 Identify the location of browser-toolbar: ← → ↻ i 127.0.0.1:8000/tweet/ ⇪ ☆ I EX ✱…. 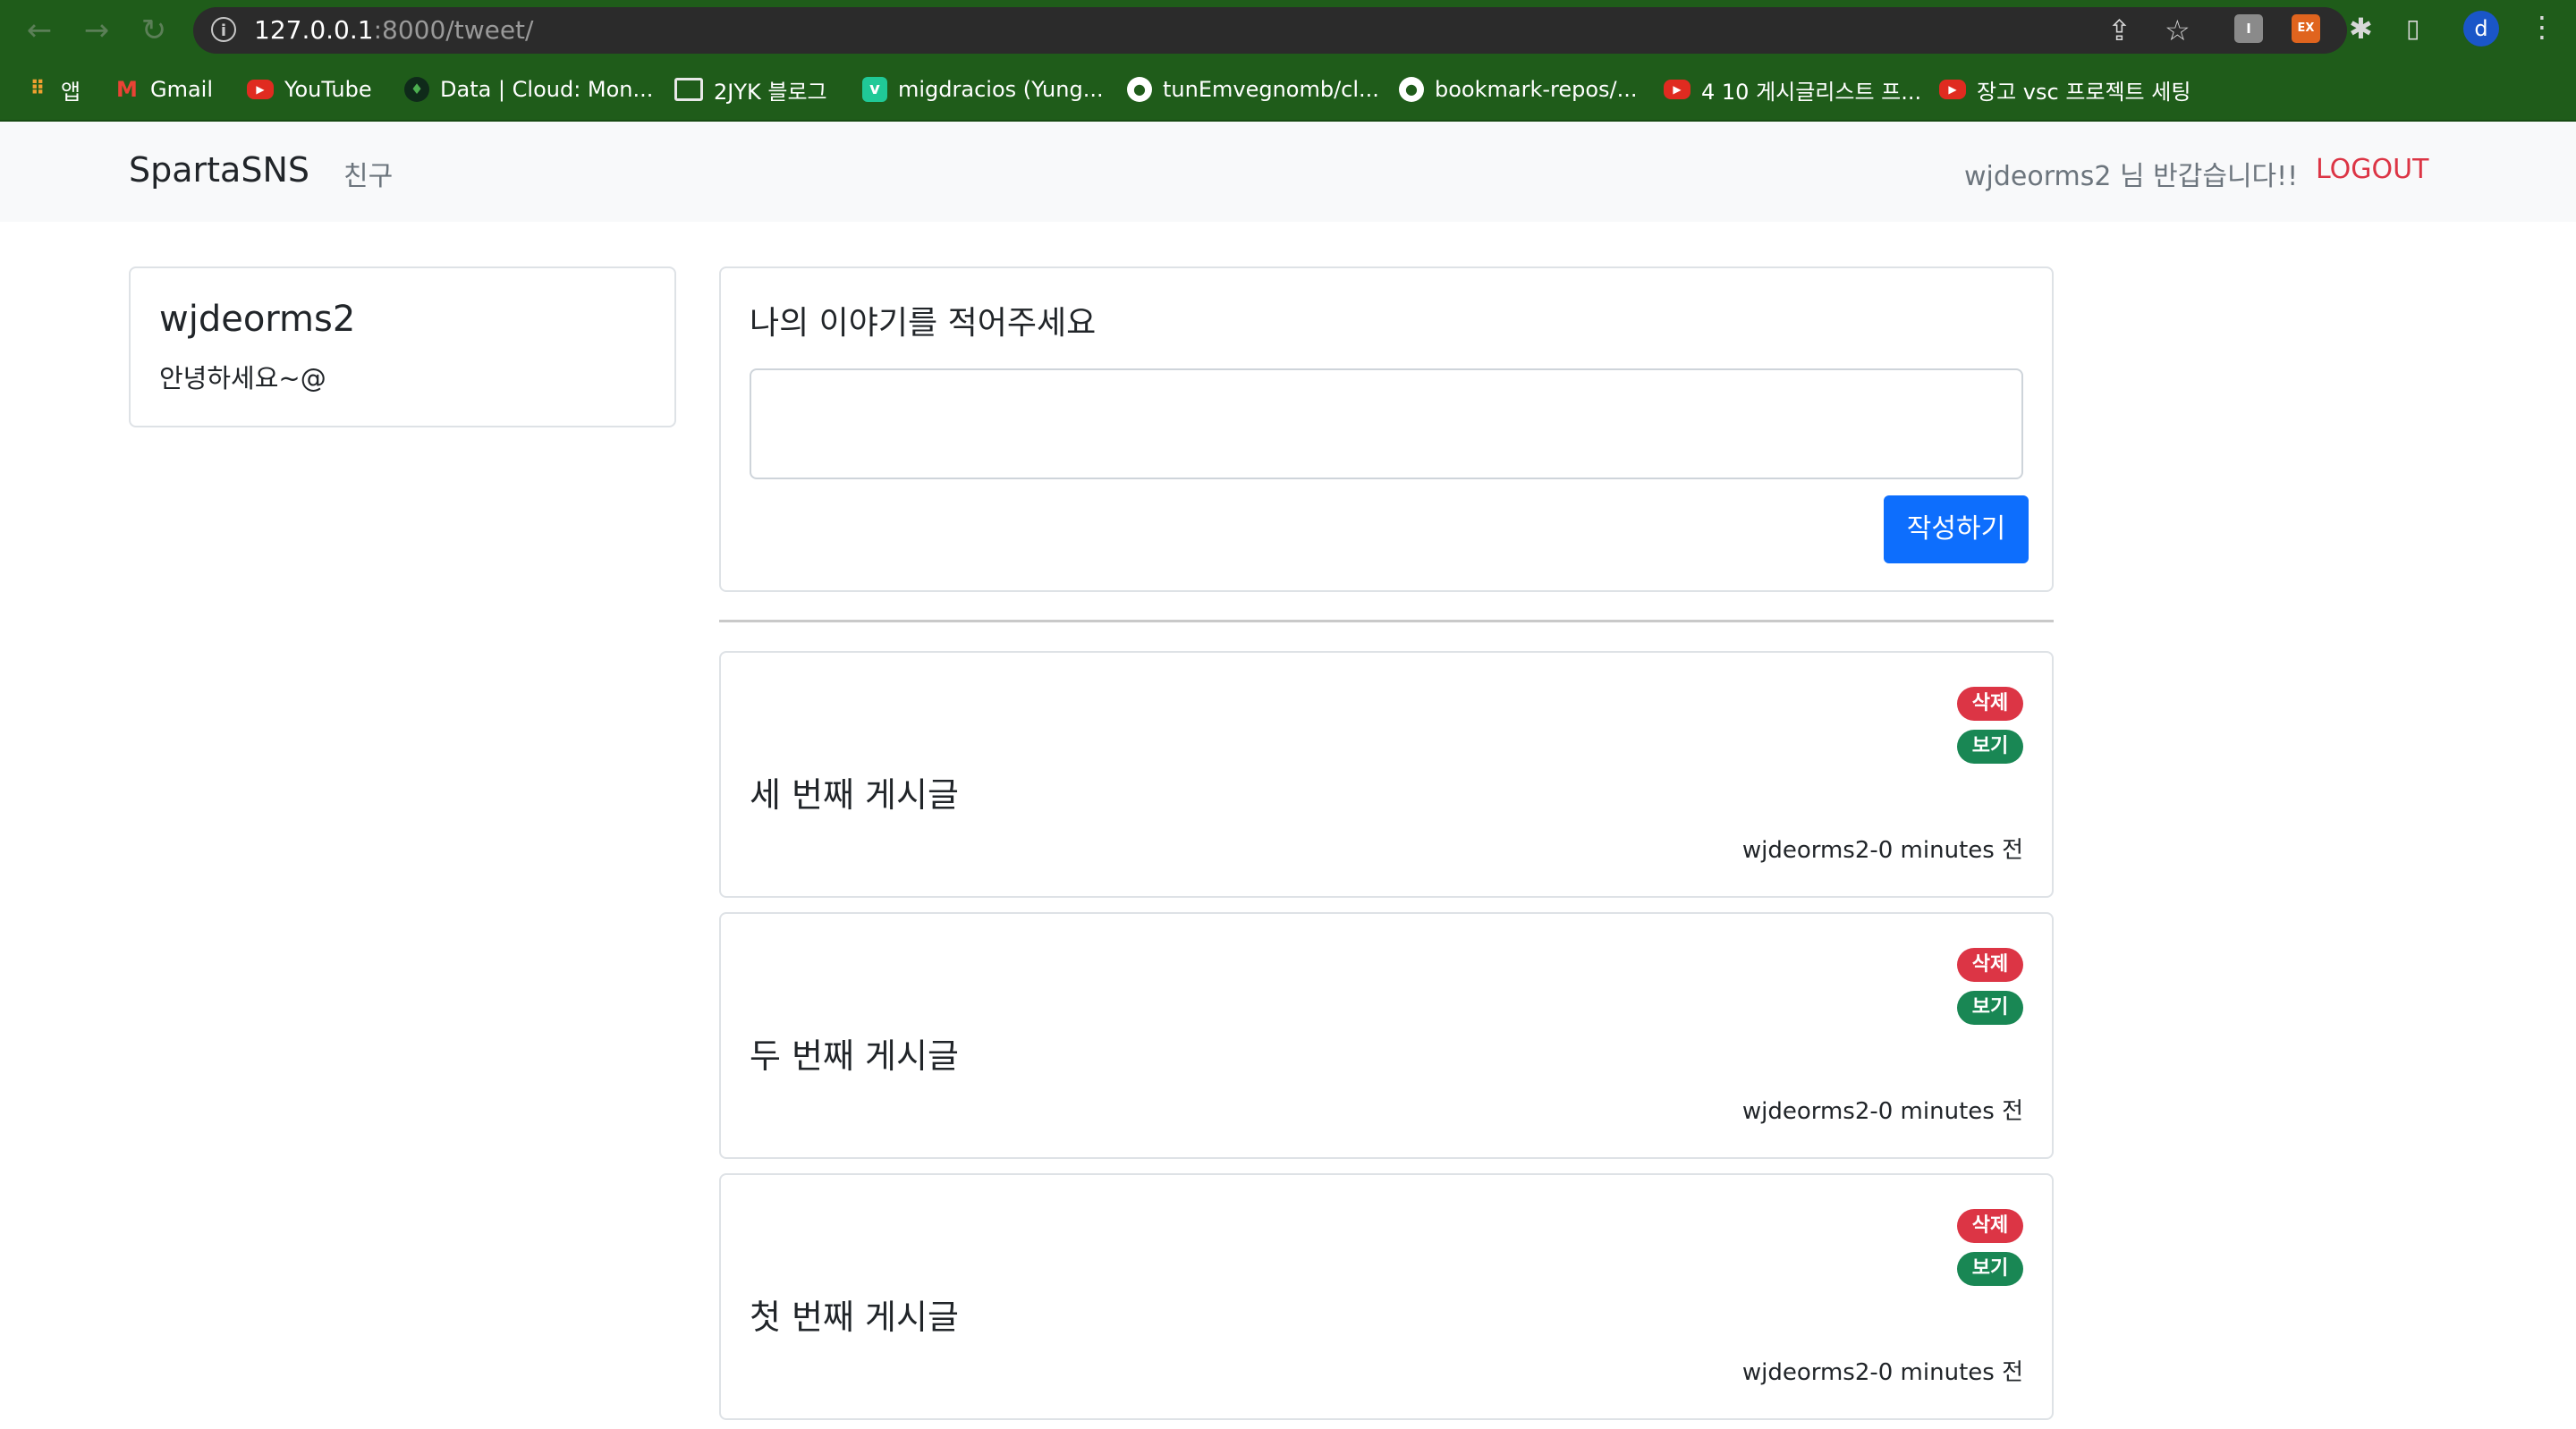
(1288, 31).